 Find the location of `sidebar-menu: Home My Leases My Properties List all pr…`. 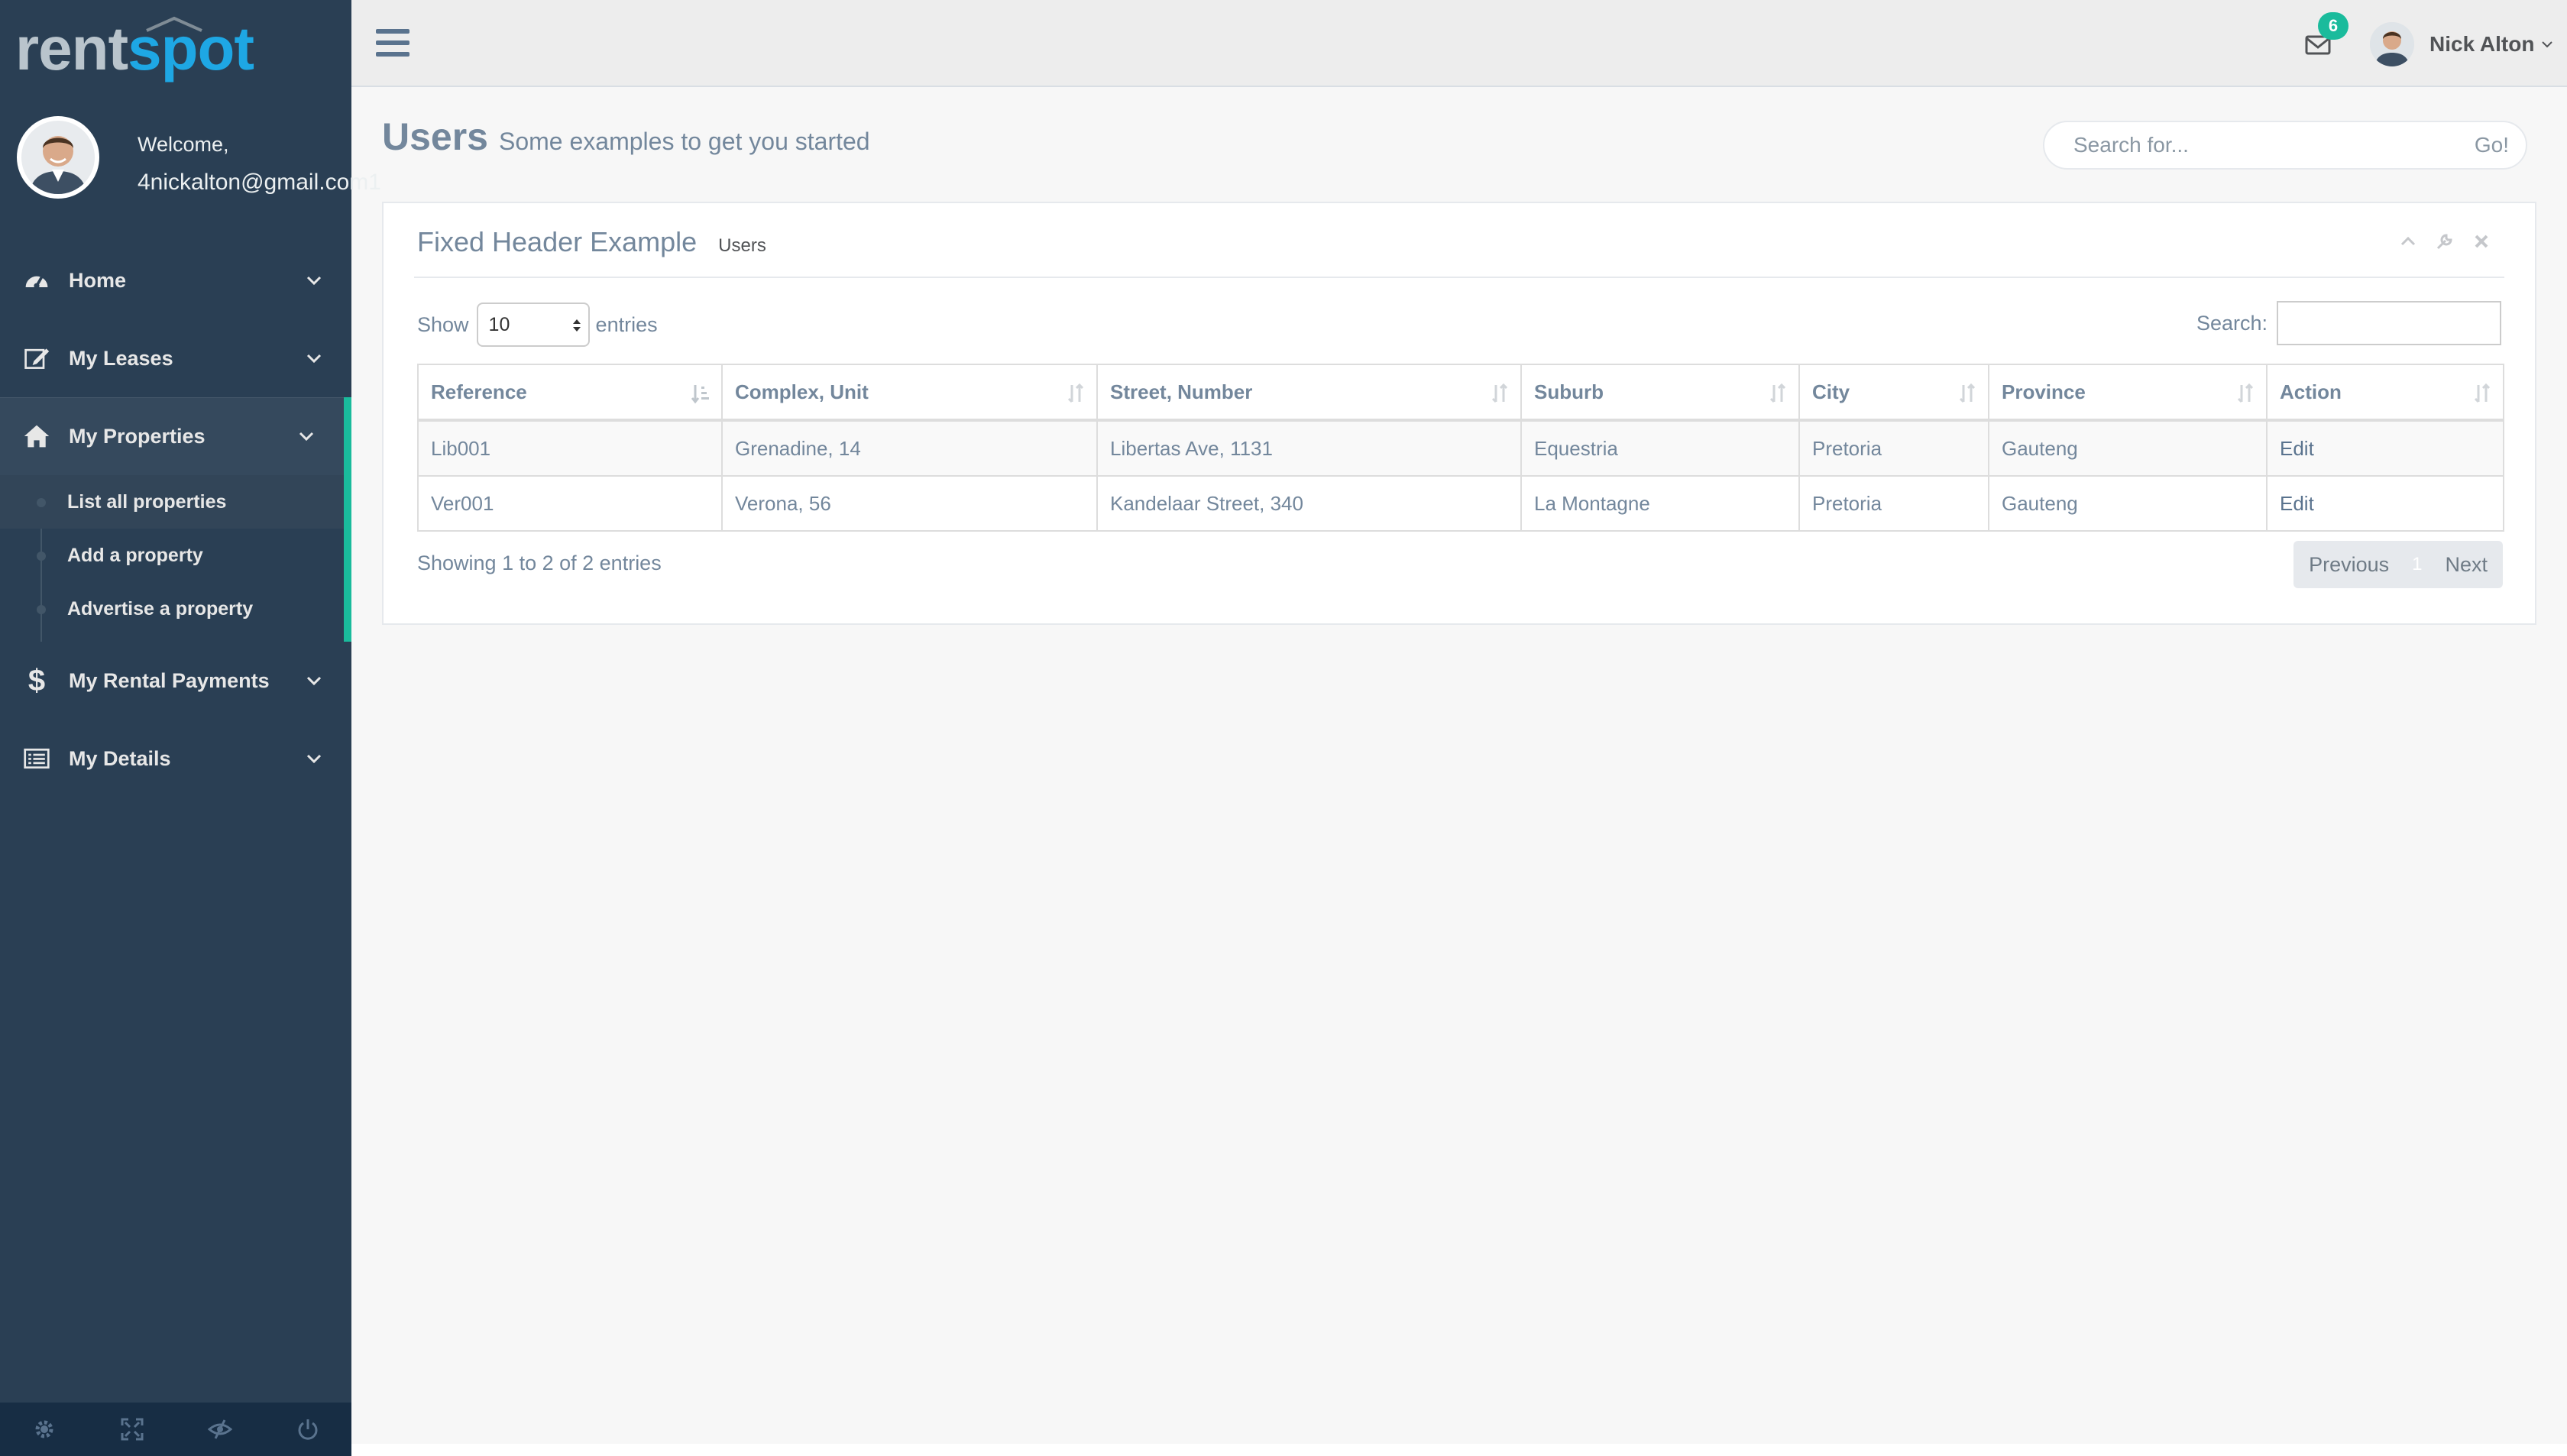

sidebar-menu: Home My Leases My Properties List all pr… is located at coordinates (175, 520).